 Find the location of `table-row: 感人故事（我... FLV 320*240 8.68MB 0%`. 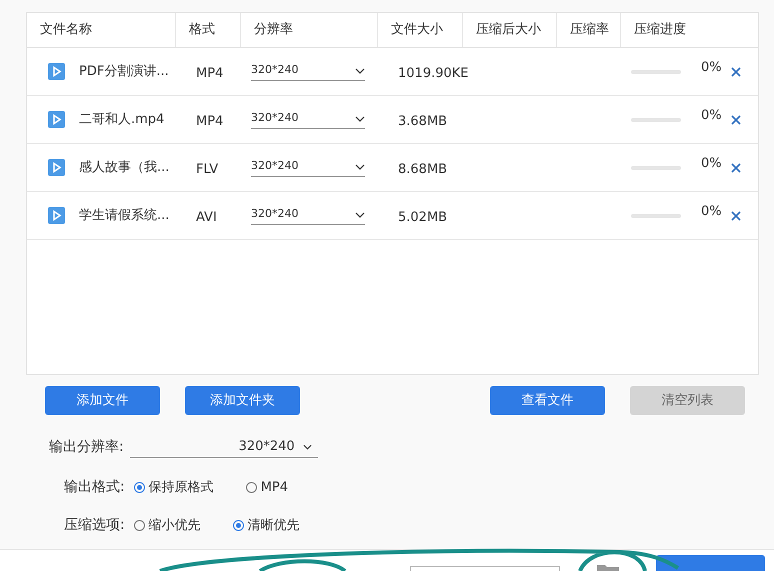

table-row: 感人故事（我... FLV 320*240 8.68MB 0% is located at coordinates (392, 168).